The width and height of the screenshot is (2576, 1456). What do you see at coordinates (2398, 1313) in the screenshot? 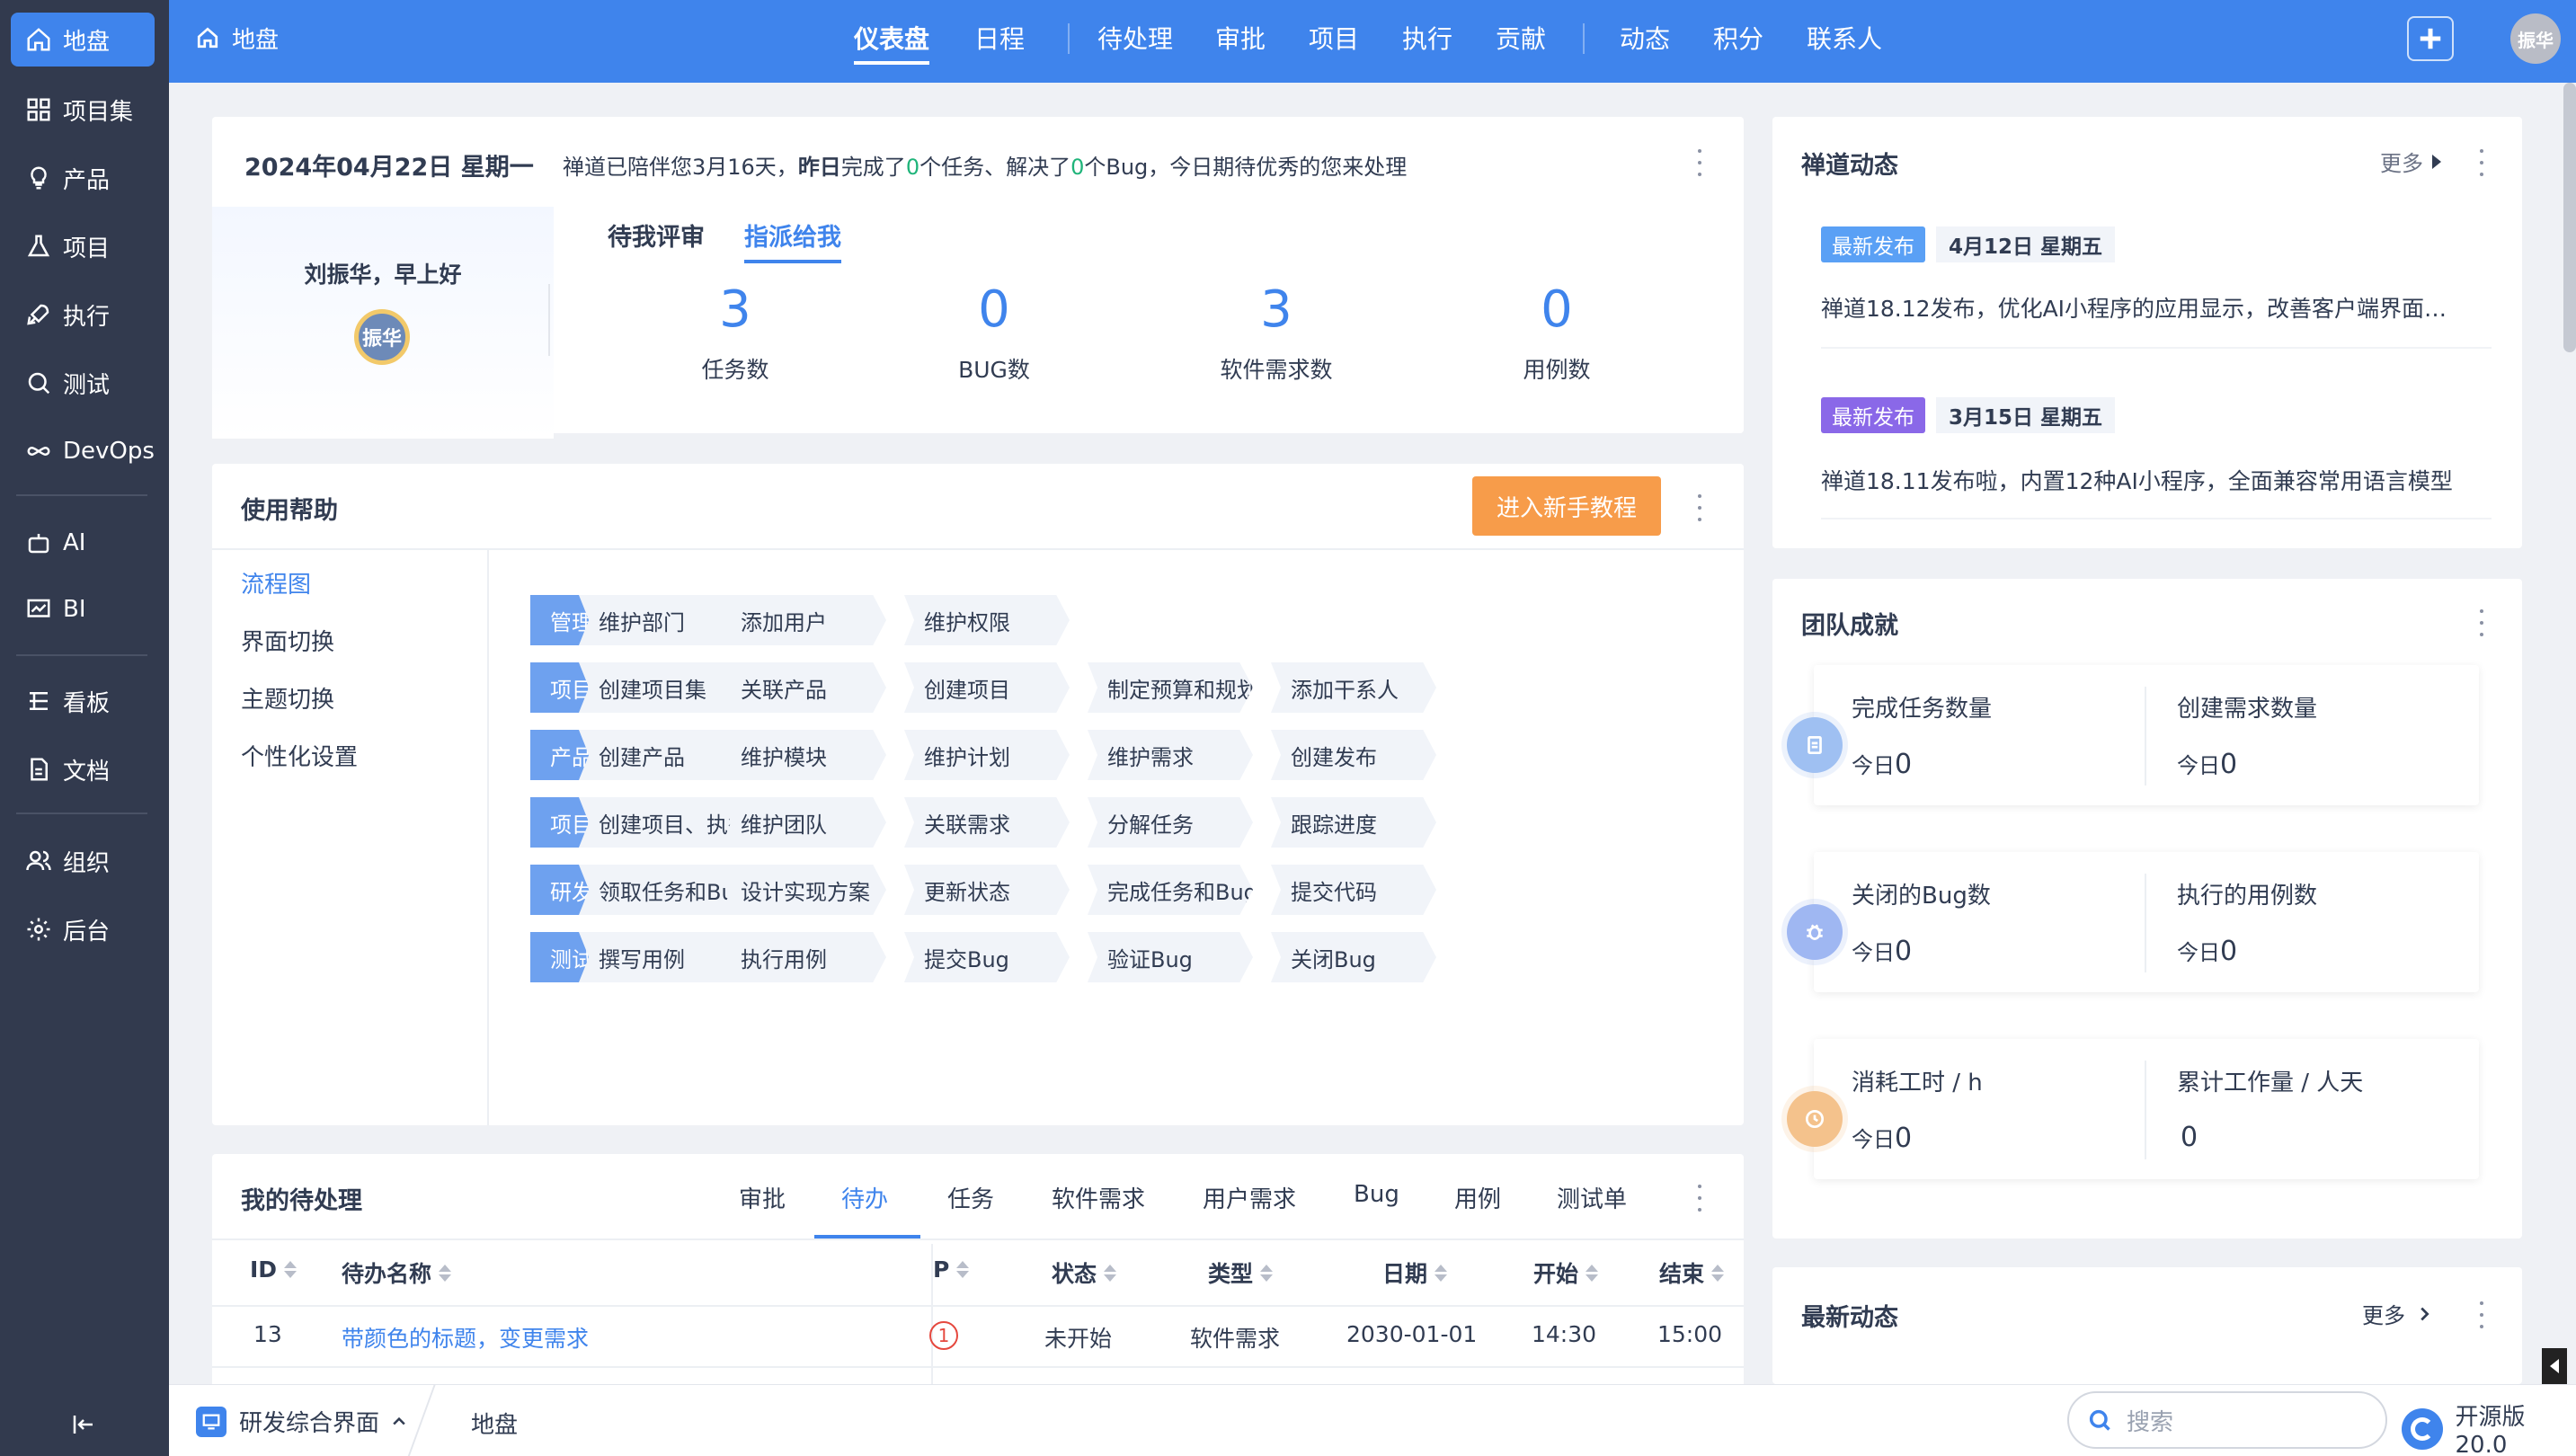
I see `latest-more-link: 更多` at bounding box center [2398, 1313].